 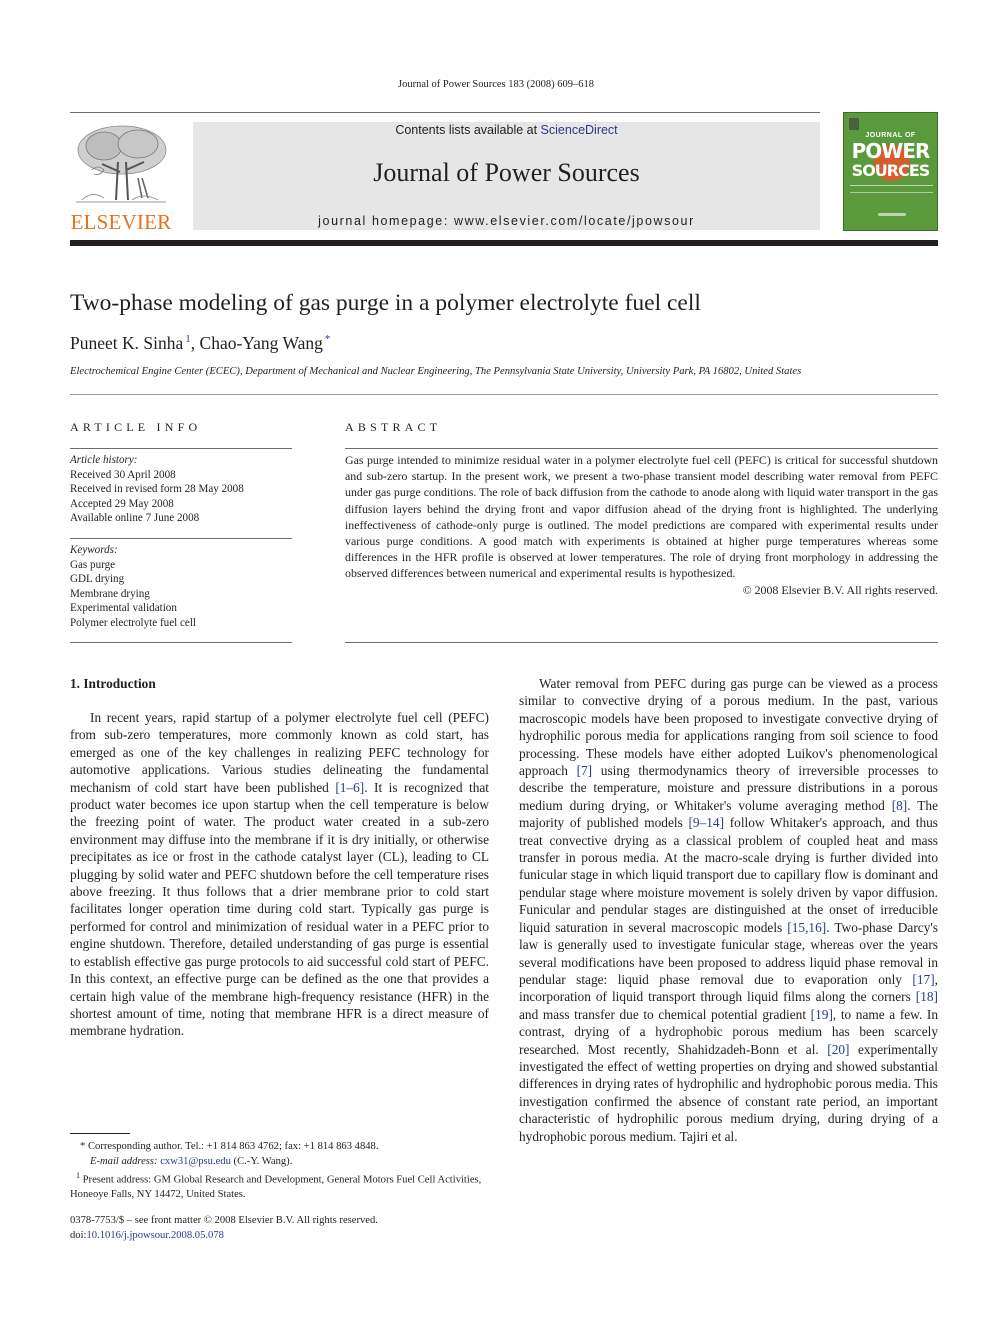 What do you see at coordinates (100, 1133) in the screenshot?
I see `footnote-rule` at bounding box center [100, 1133].